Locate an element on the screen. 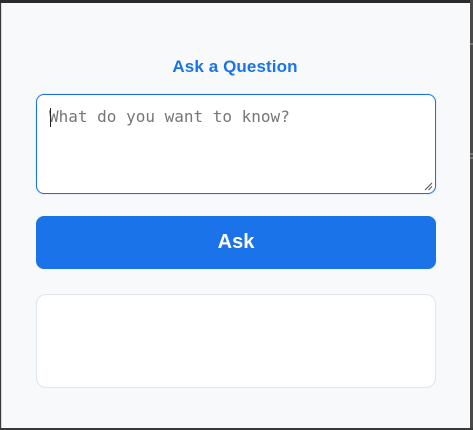 Image resolution: width=473 pixels, height=430 pixels. ask-button: Ask is located at coordinates (236, 242).